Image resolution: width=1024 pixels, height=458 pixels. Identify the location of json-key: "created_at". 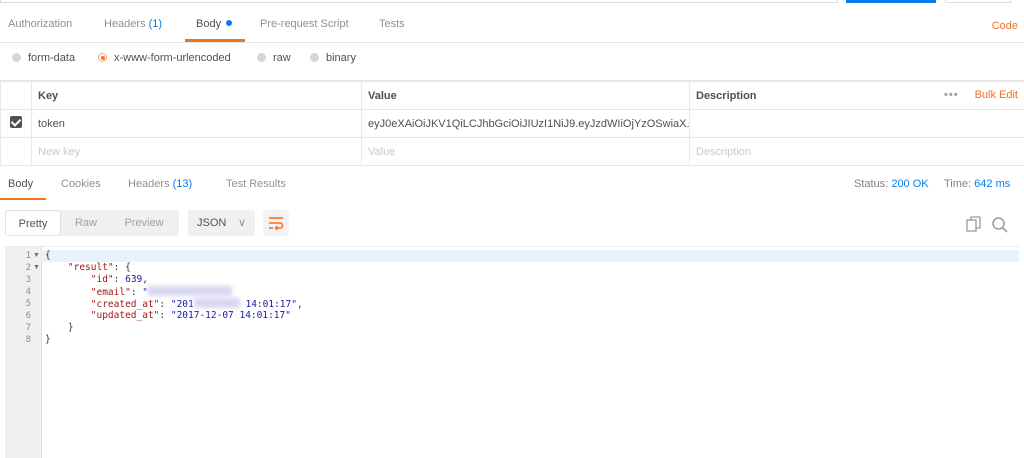
(125, 304).